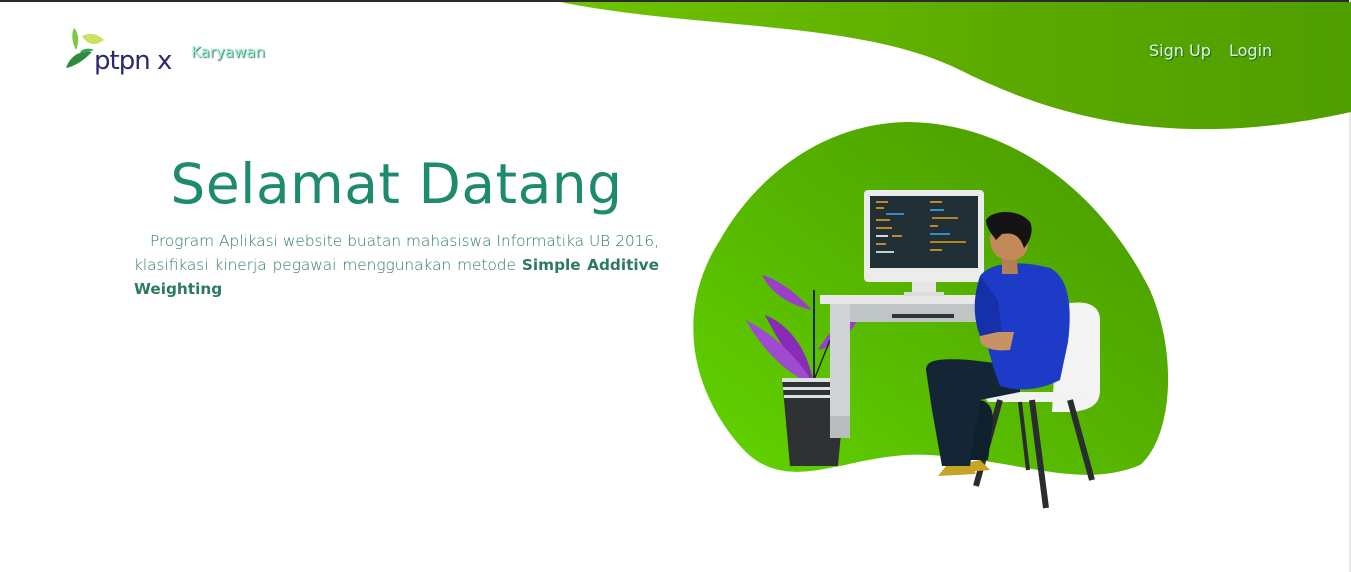 The width and height of the screenshot is (1351, 572). Describe the element at coordinates (396, 184) in the screenshot. I see `page-title: Selamat Datang` at that location.